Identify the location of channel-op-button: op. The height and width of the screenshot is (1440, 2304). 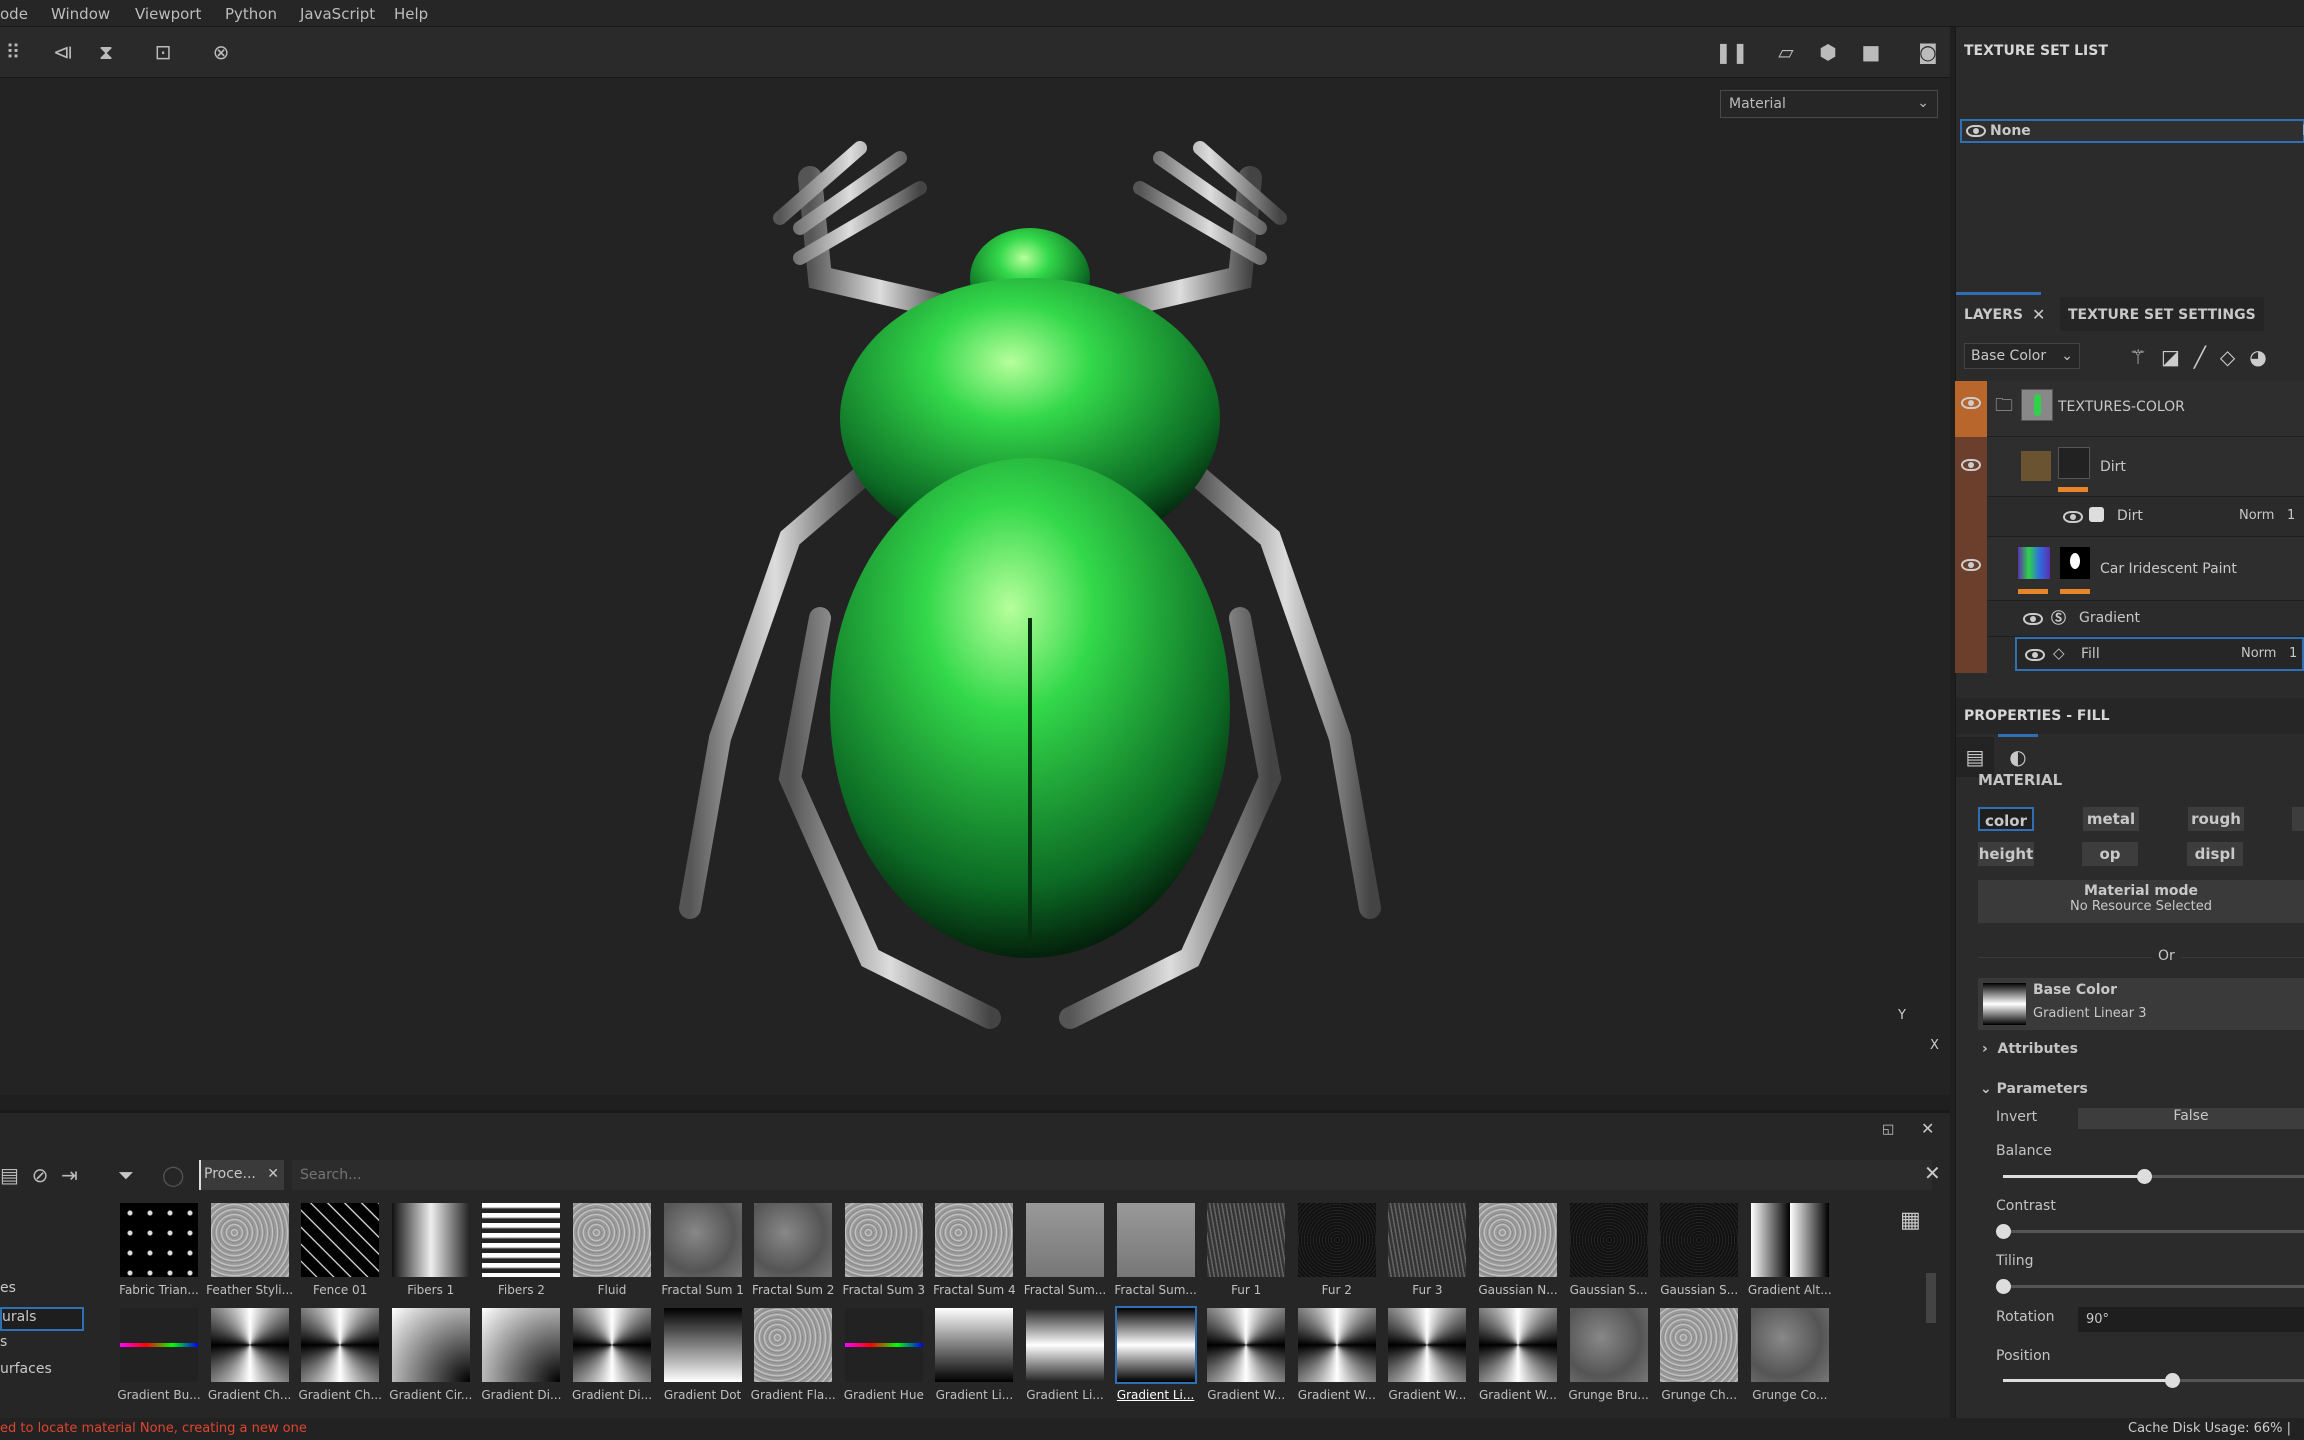
(2110, 854).